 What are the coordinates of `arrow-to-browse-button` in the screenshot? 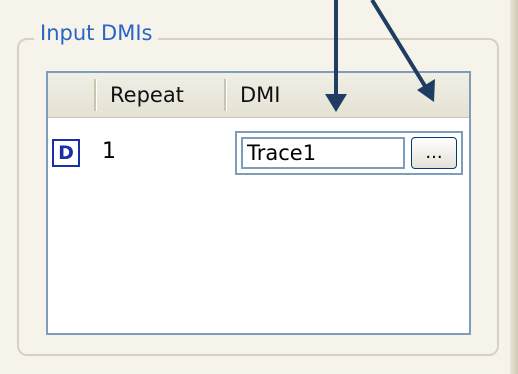 It's located at (398, 44).